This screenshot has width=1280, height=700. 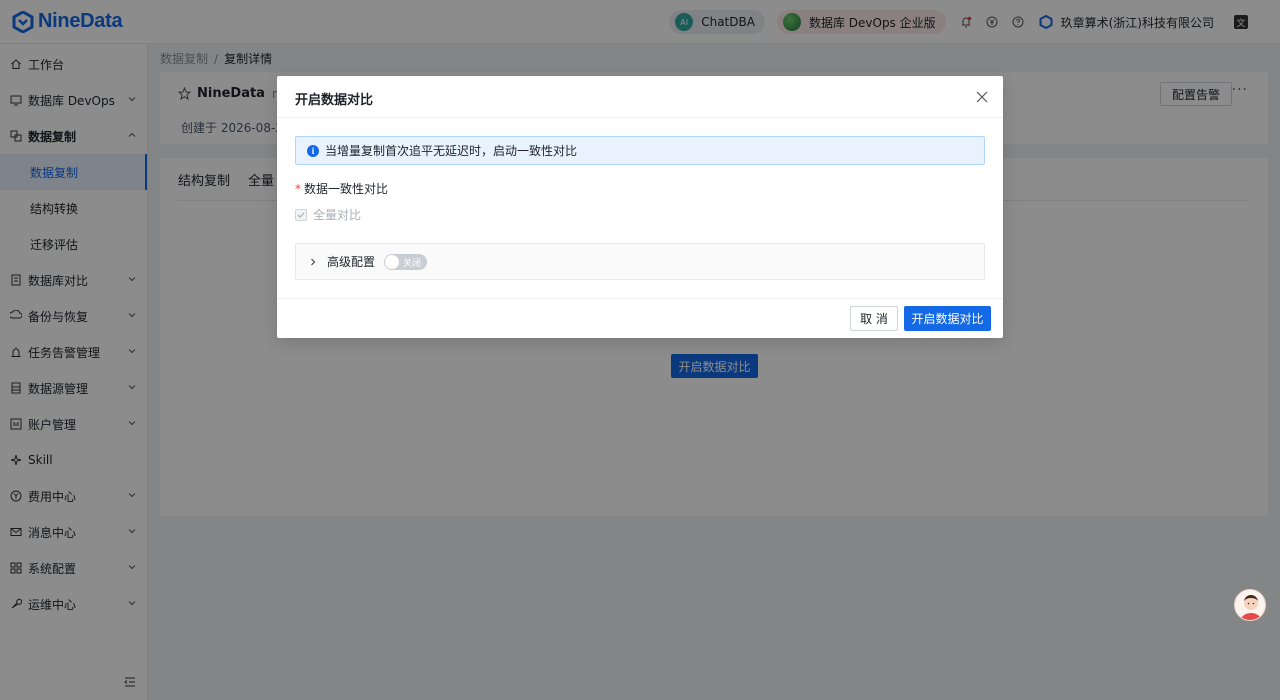 I want to click on modal-header-divider, so click(x=640, y=117).